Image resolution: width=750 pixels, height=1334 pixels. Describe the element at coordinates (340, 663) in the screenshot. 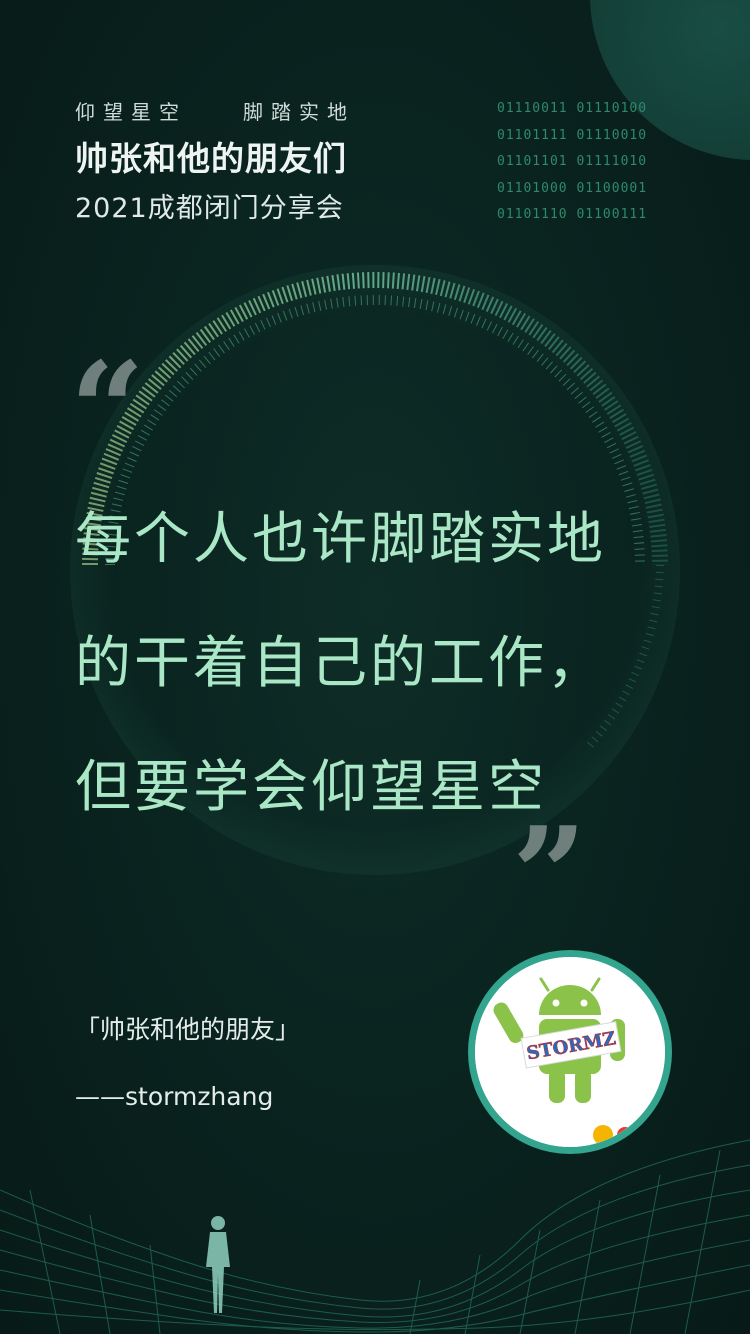

I see `quote-line-2: 的干着自己的工作，` at that location.